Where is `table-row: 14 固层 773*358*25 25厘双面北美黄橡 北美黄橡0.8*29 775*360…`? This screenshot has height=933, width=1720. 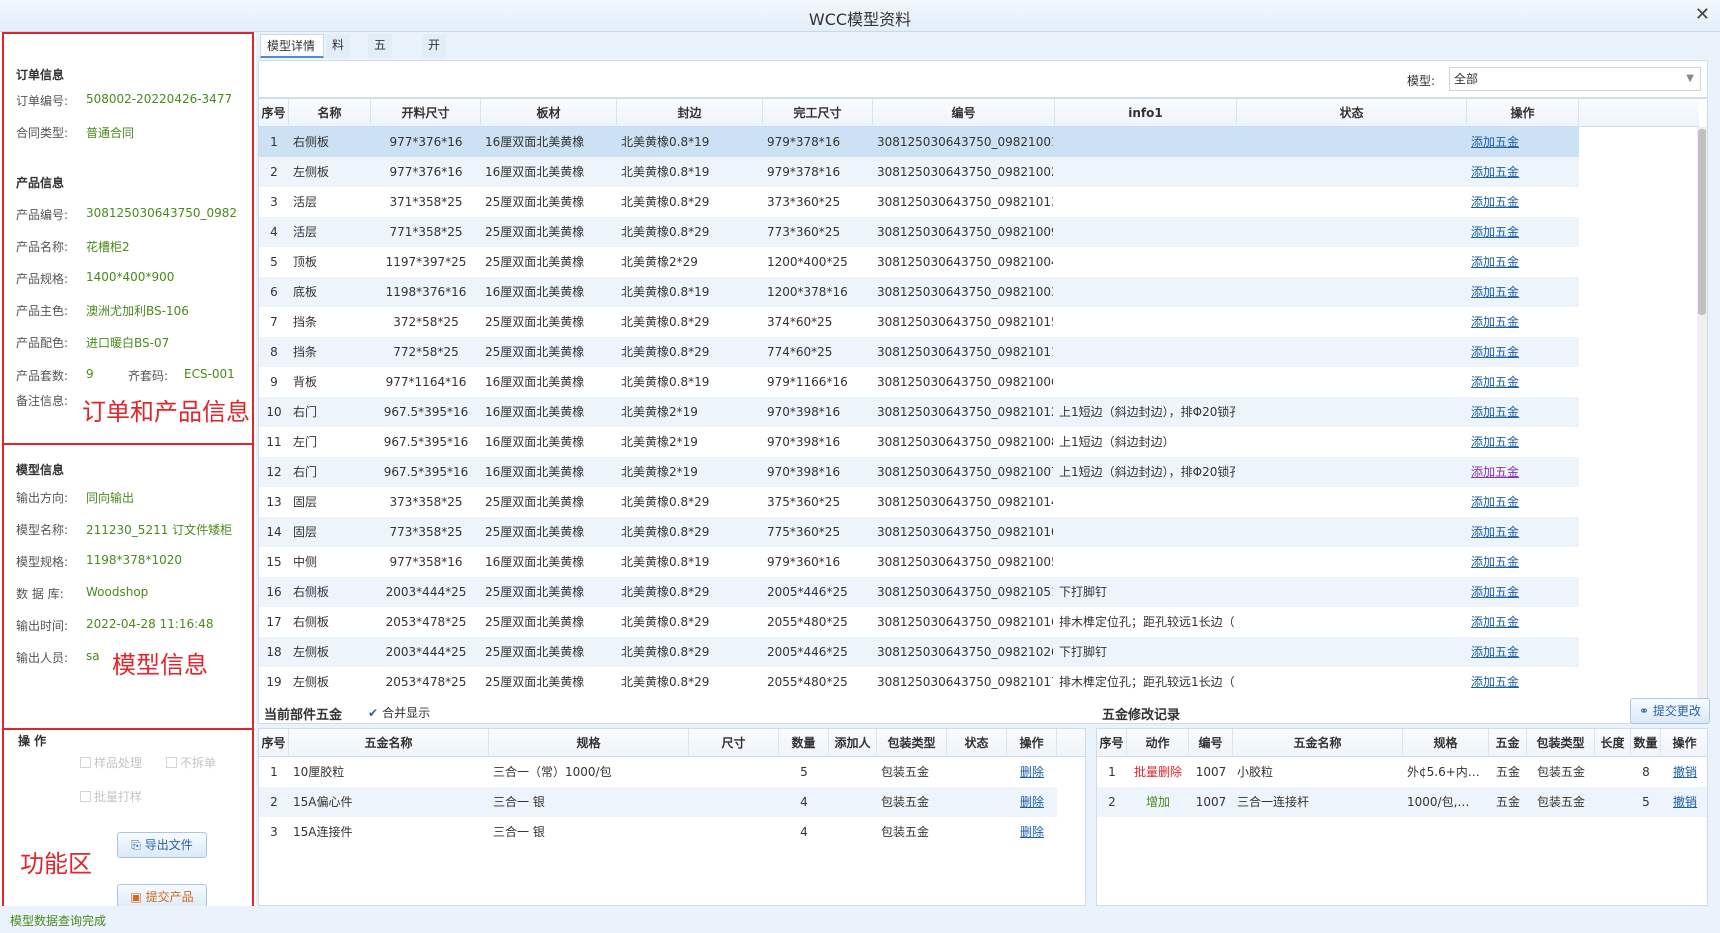 table-row: 14 固层 773*358*25 25厘双面北美黄橡 北美黄橡0.8*29 775*360… is located at coordinates (919, 532).